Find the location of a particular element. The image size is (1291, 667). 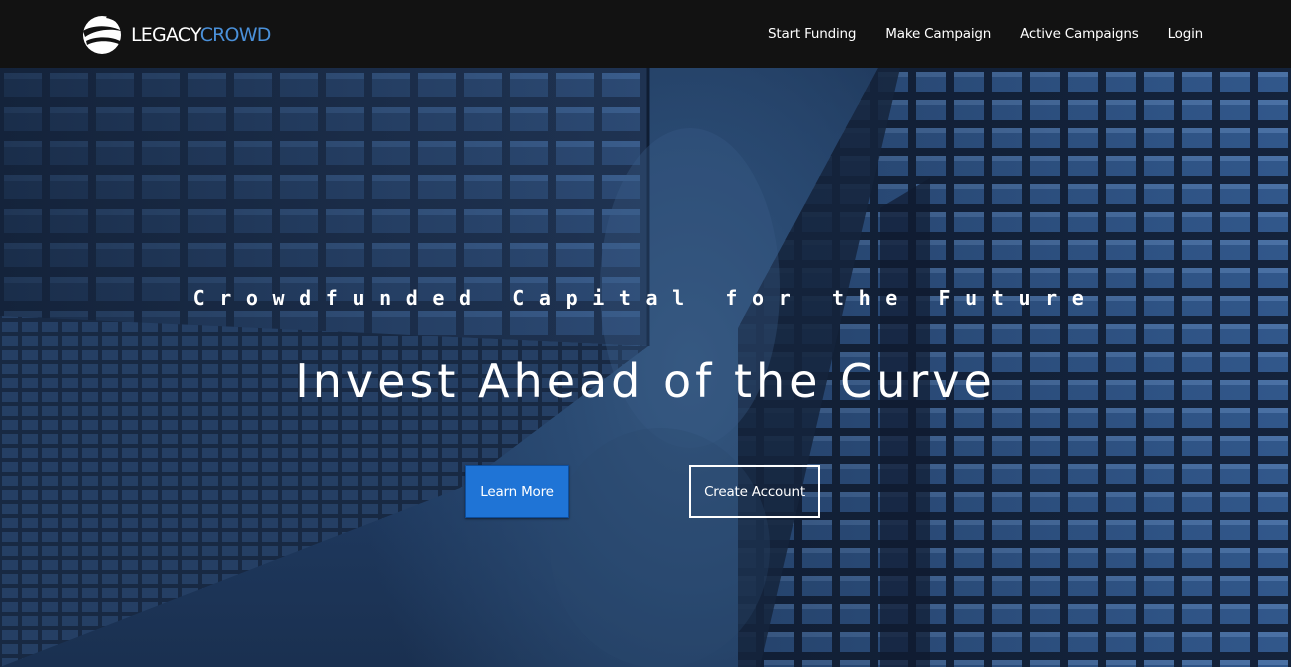

learn-more-button: Learn More is located at coordinates (517, 491).